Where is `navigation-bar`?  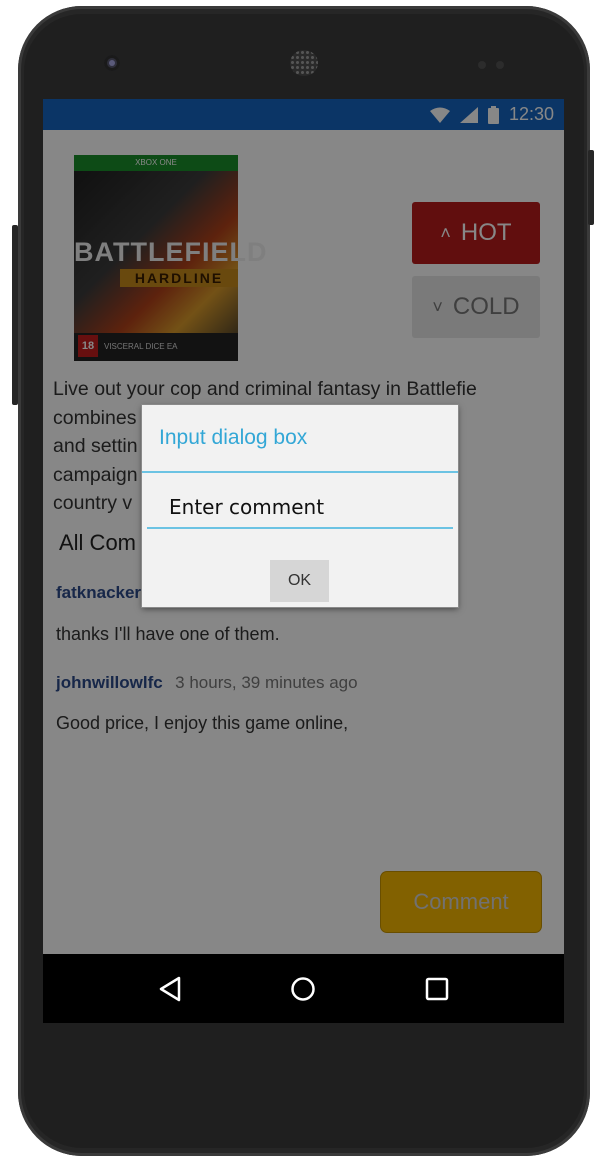 navigation-bar is located at coordinates (303, 988).